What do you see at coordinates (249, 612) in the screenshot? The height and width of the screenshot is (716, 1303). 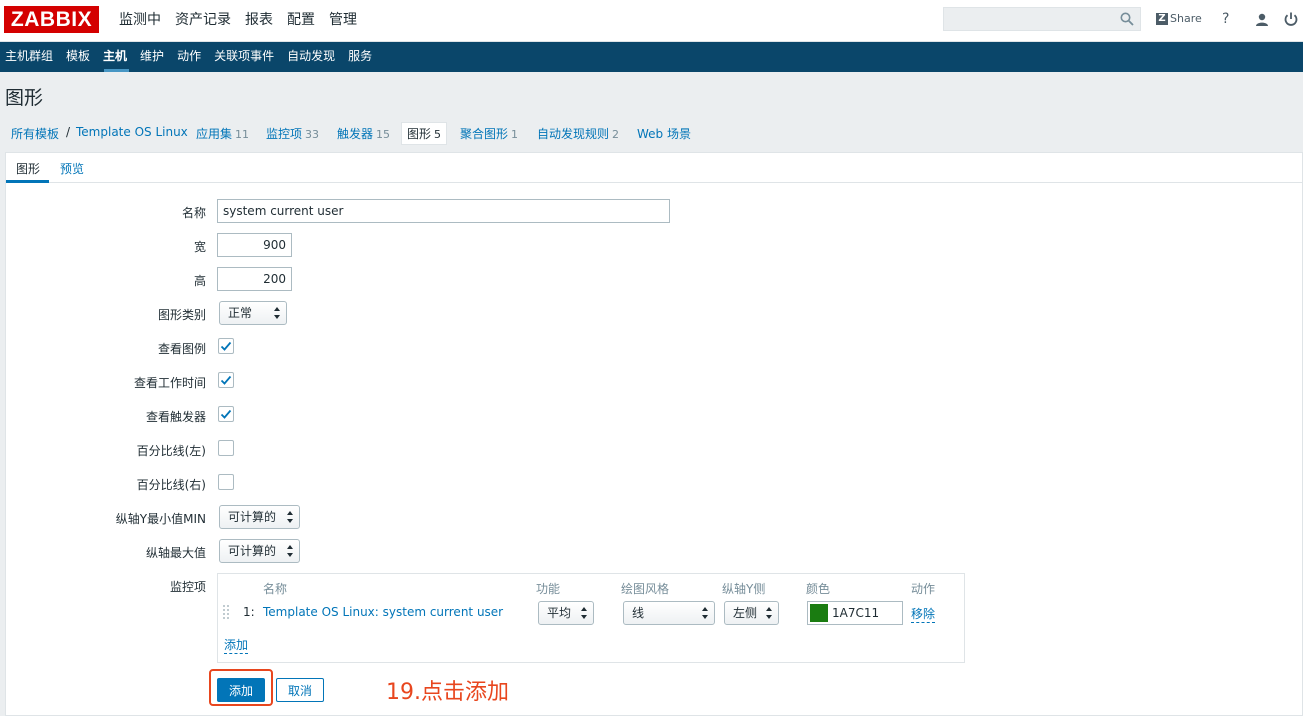 I see `item-row-index: 1:` at bounding box center [249, 612].